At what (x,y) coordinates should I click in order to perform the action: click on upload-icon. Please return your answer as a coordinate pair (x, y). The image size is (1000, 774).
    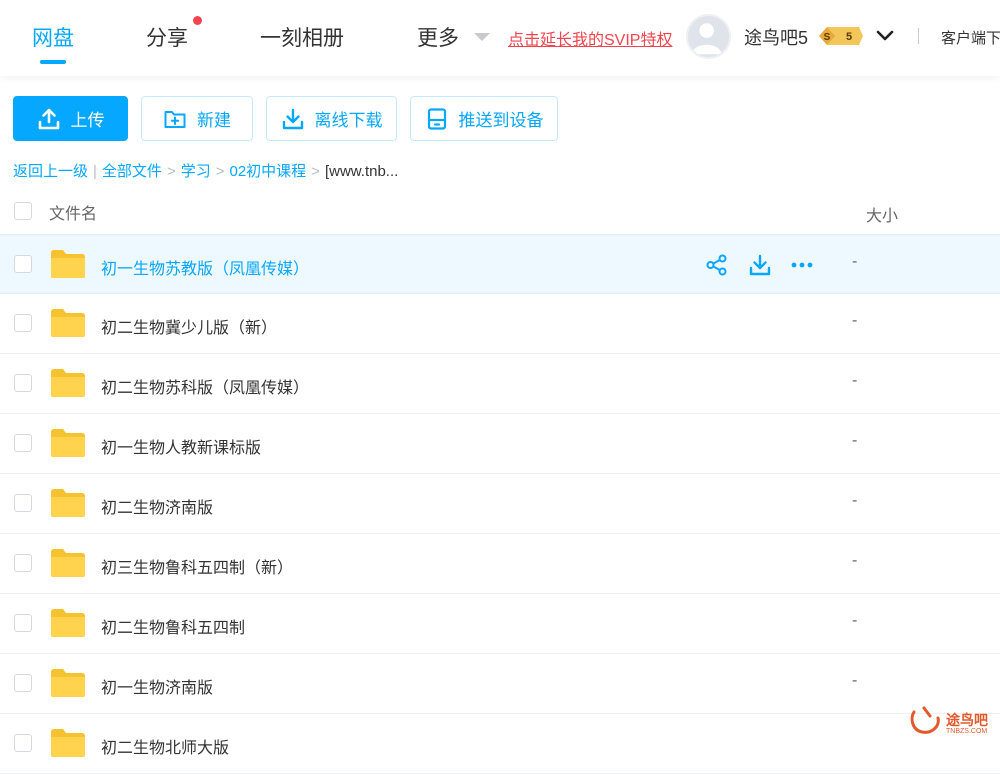
    Looking at the image, I should click on (48, 118).